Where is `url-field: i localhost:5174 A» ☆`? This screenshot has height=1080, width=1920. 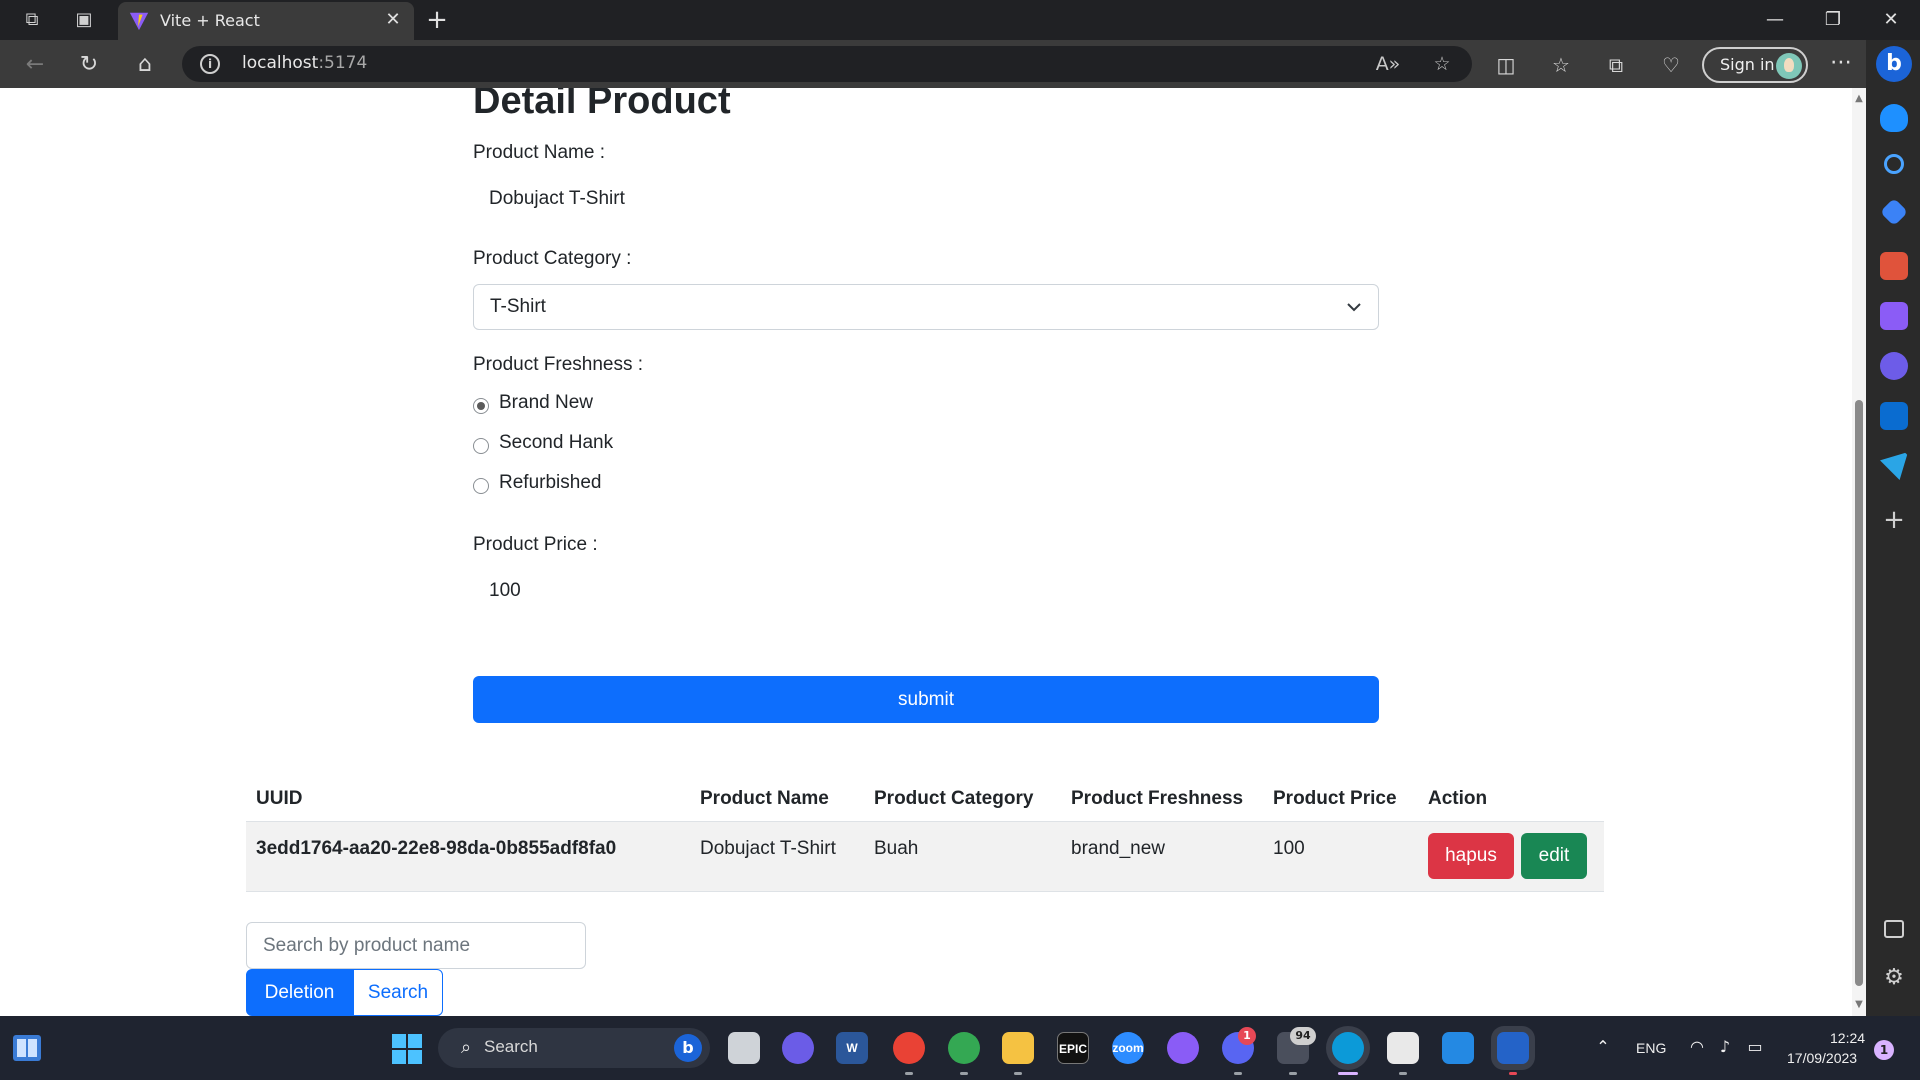 url-field: i localhost:5174 A» ☆ is located at coordinates (827, 64).